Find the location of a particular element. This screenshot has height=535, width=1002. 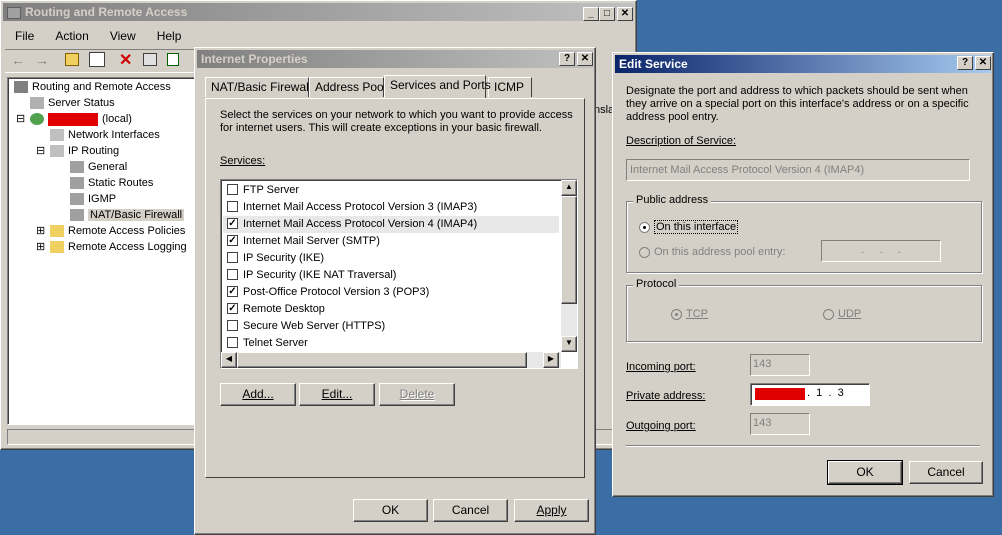

tab-address-pool: Address Pool is located at coordinates (347, 87).